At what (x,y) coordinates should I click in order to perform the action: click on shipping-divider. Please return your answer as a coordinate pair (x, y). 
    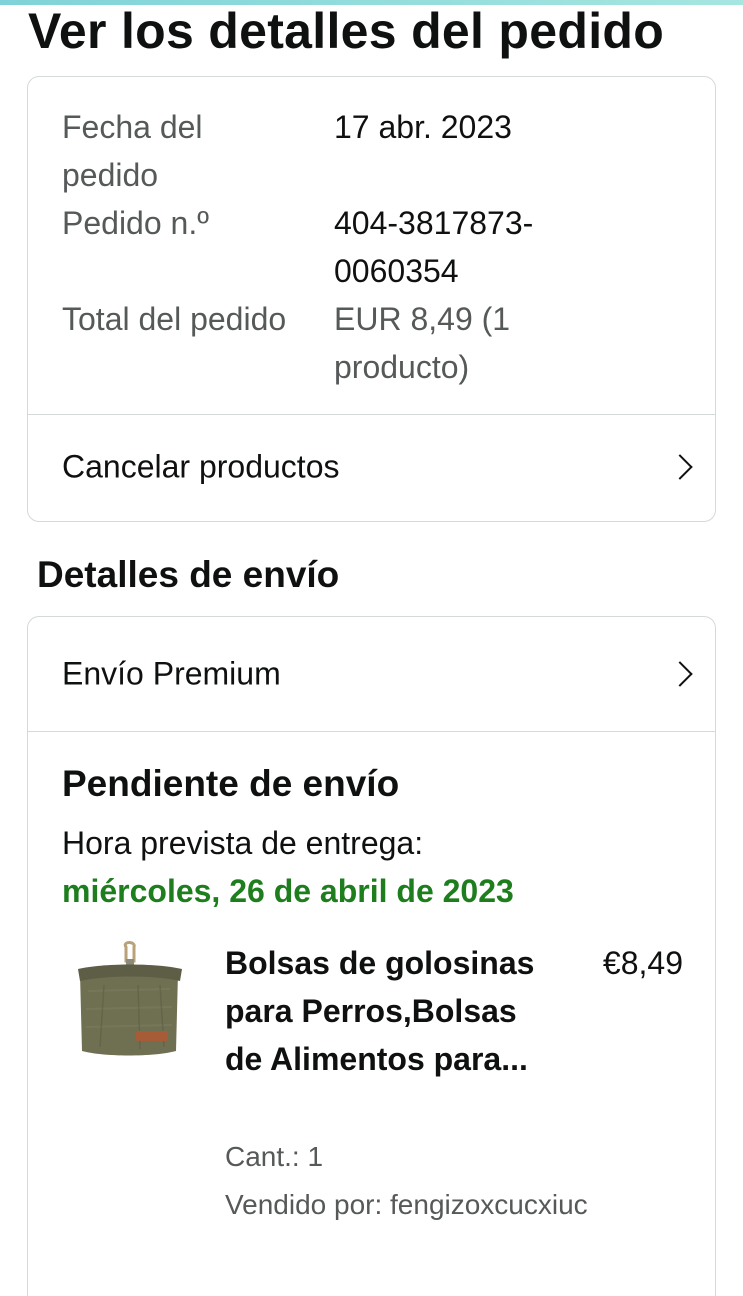
    Looking at the image, I should click on (371, 731).